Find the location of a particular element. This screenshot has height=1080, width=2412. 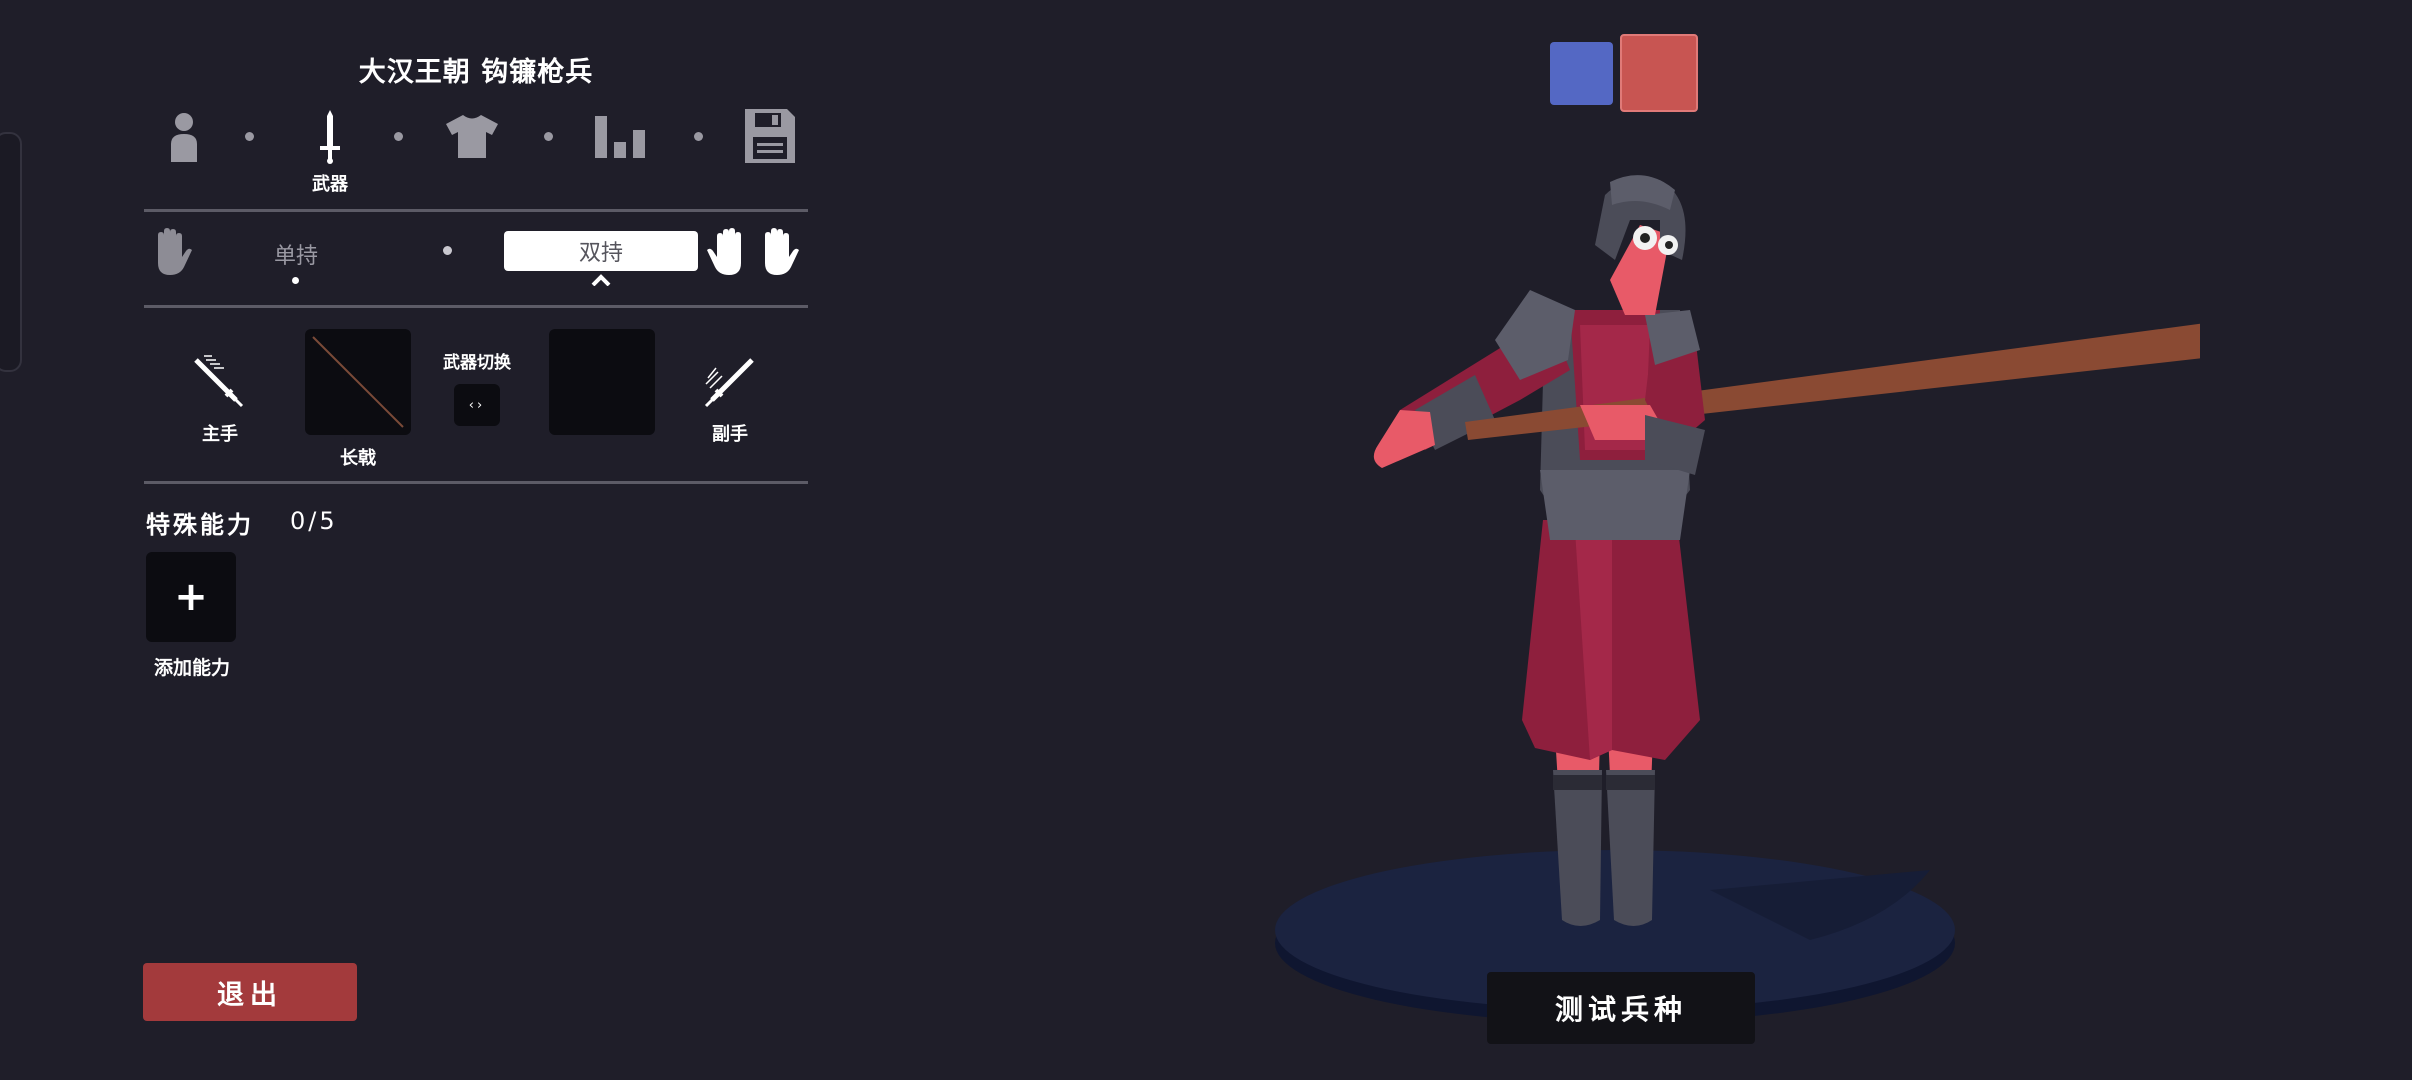

abilities-title: 特殊能力 is located at coordinates (200, 525).